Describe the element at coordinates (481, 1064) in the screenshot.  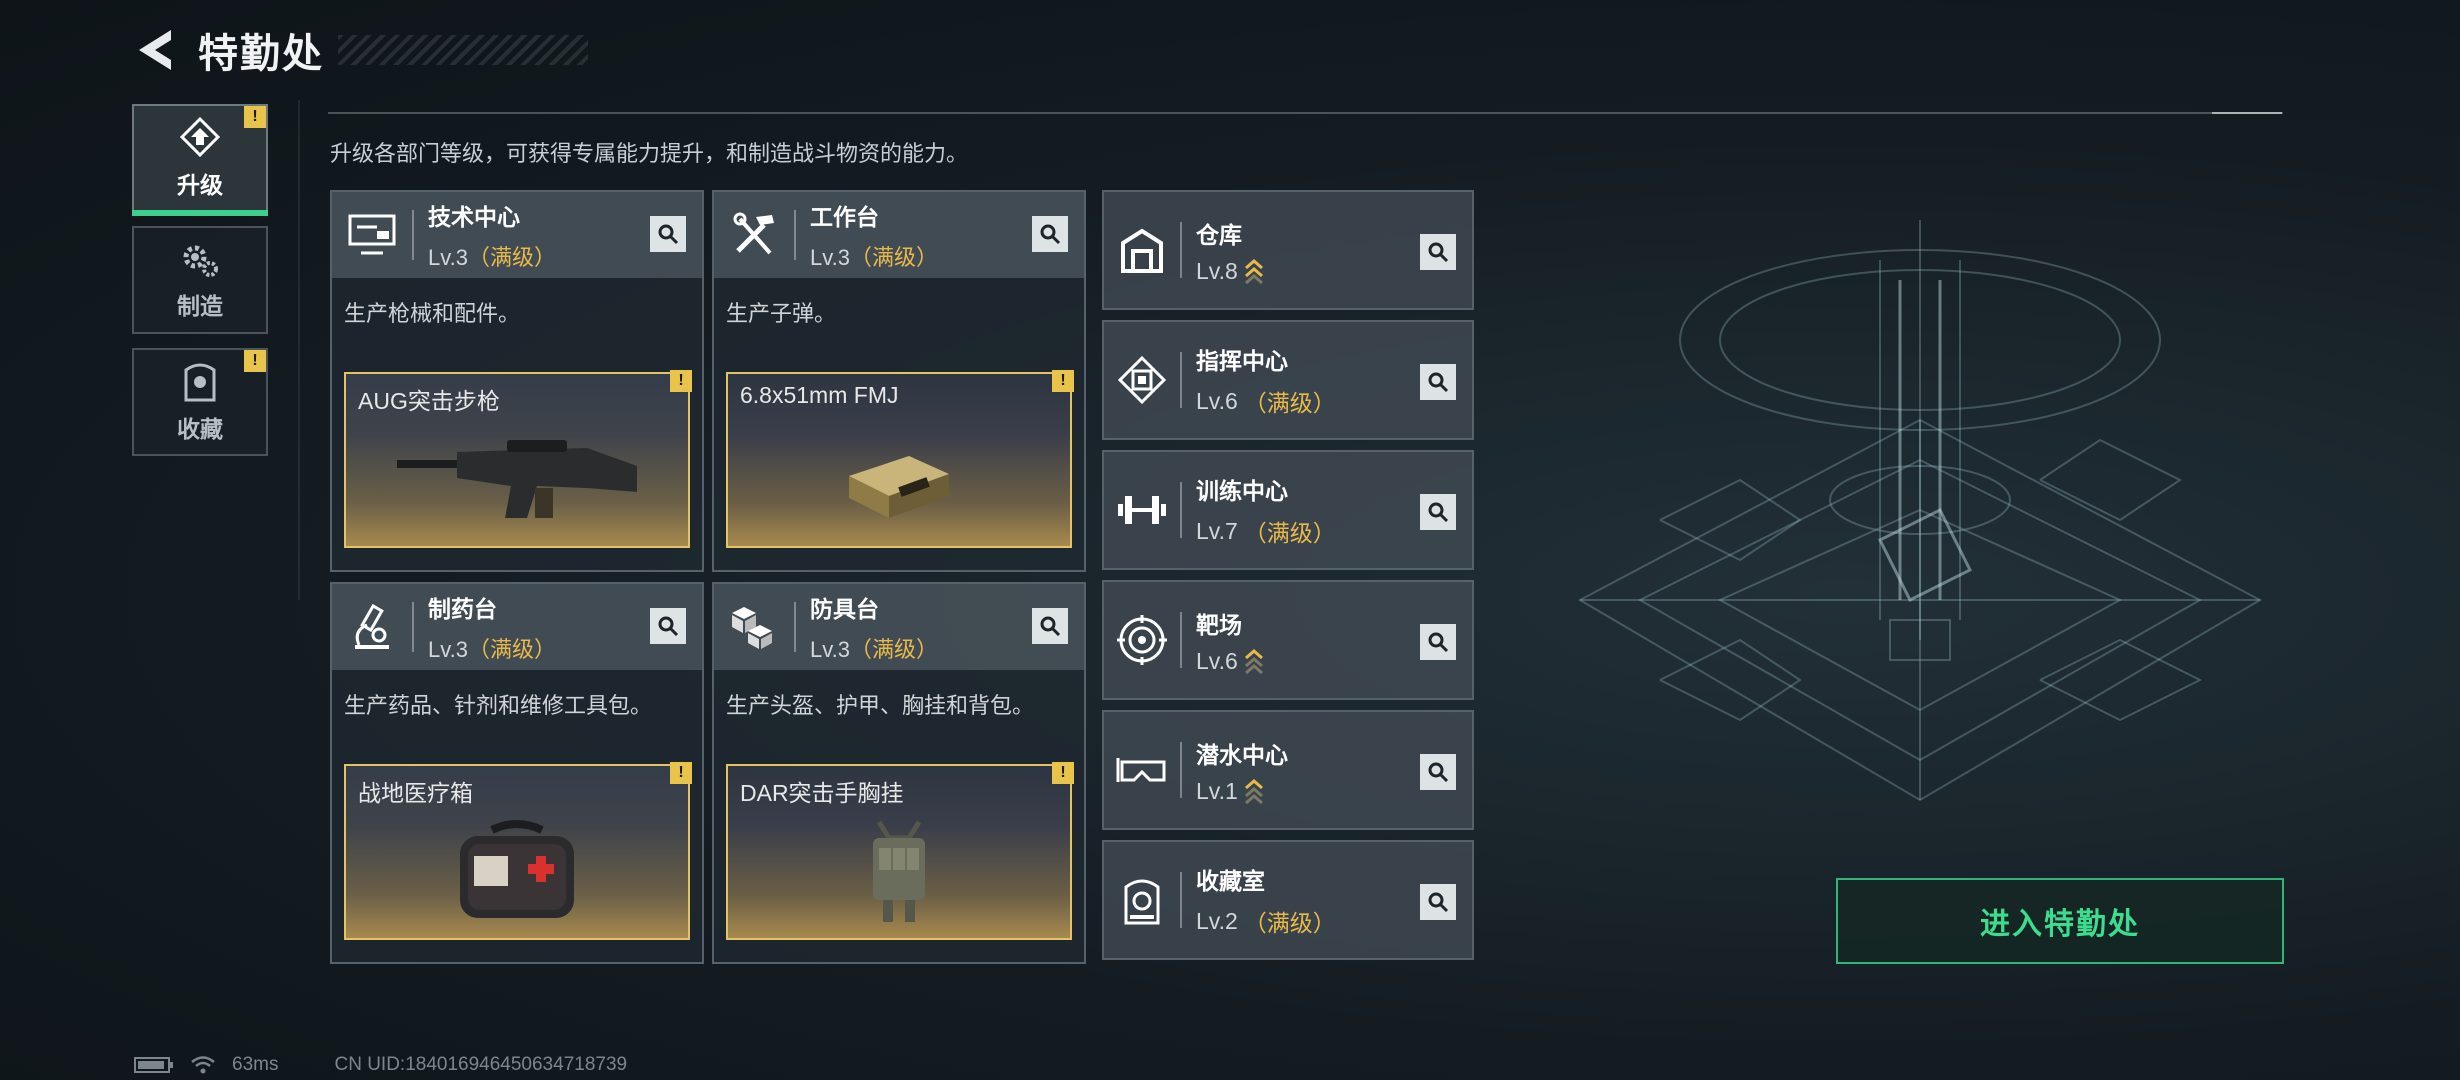
I see `user-uid: CN UID:18401694645063471873​9` at that location.